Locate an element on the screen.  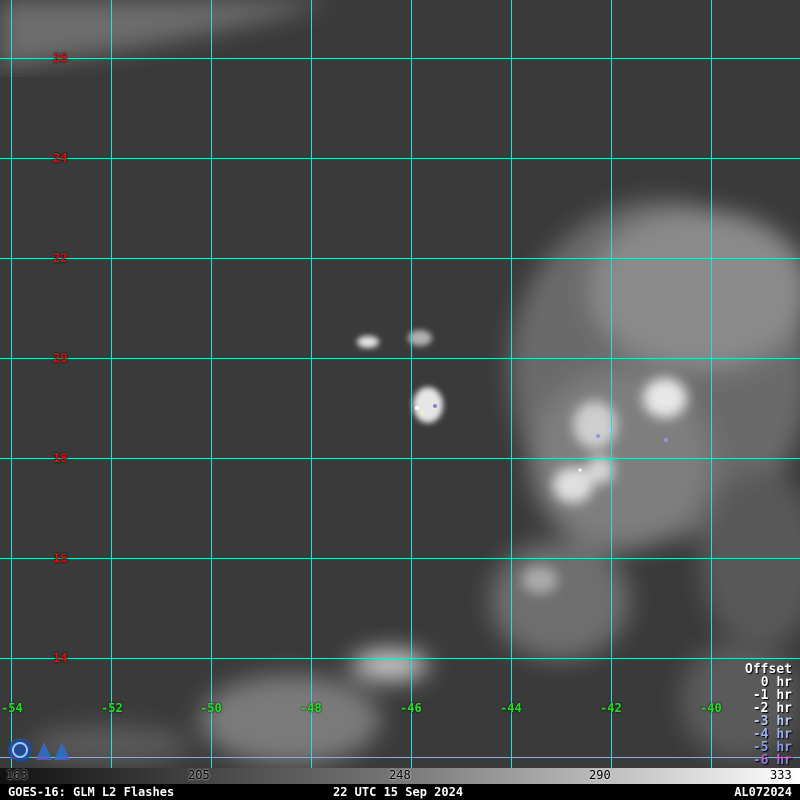
lat-label: 22 is located at coordinates (60, 258).